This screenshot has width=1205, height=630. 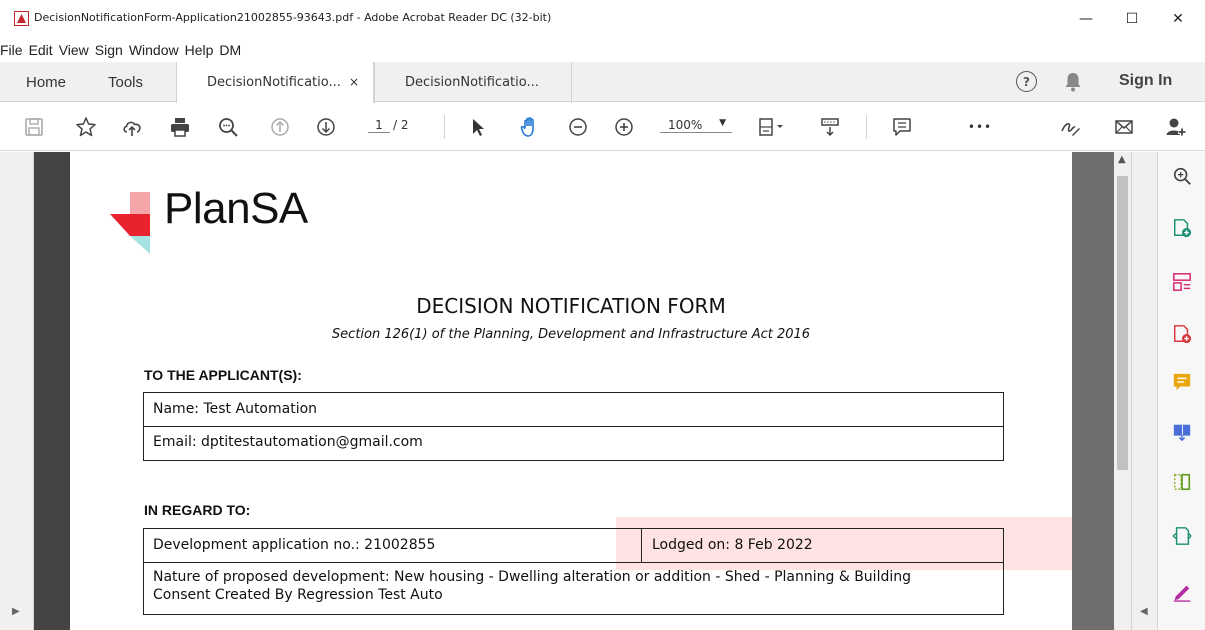 What do you see at coordinates (573, 443) in the screenshot?
I see `applicant-email-cell: Email: dptitestautomation@gmail.com` at bounding box center [573, 443].